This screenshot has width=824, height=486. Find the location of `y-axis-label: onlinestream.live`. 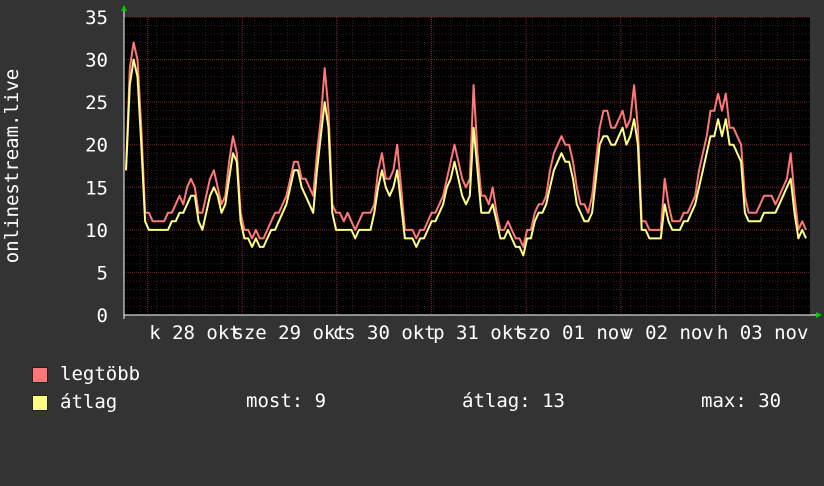

y-axis-label: onlinestream.live is located at coordinates (12, 166).